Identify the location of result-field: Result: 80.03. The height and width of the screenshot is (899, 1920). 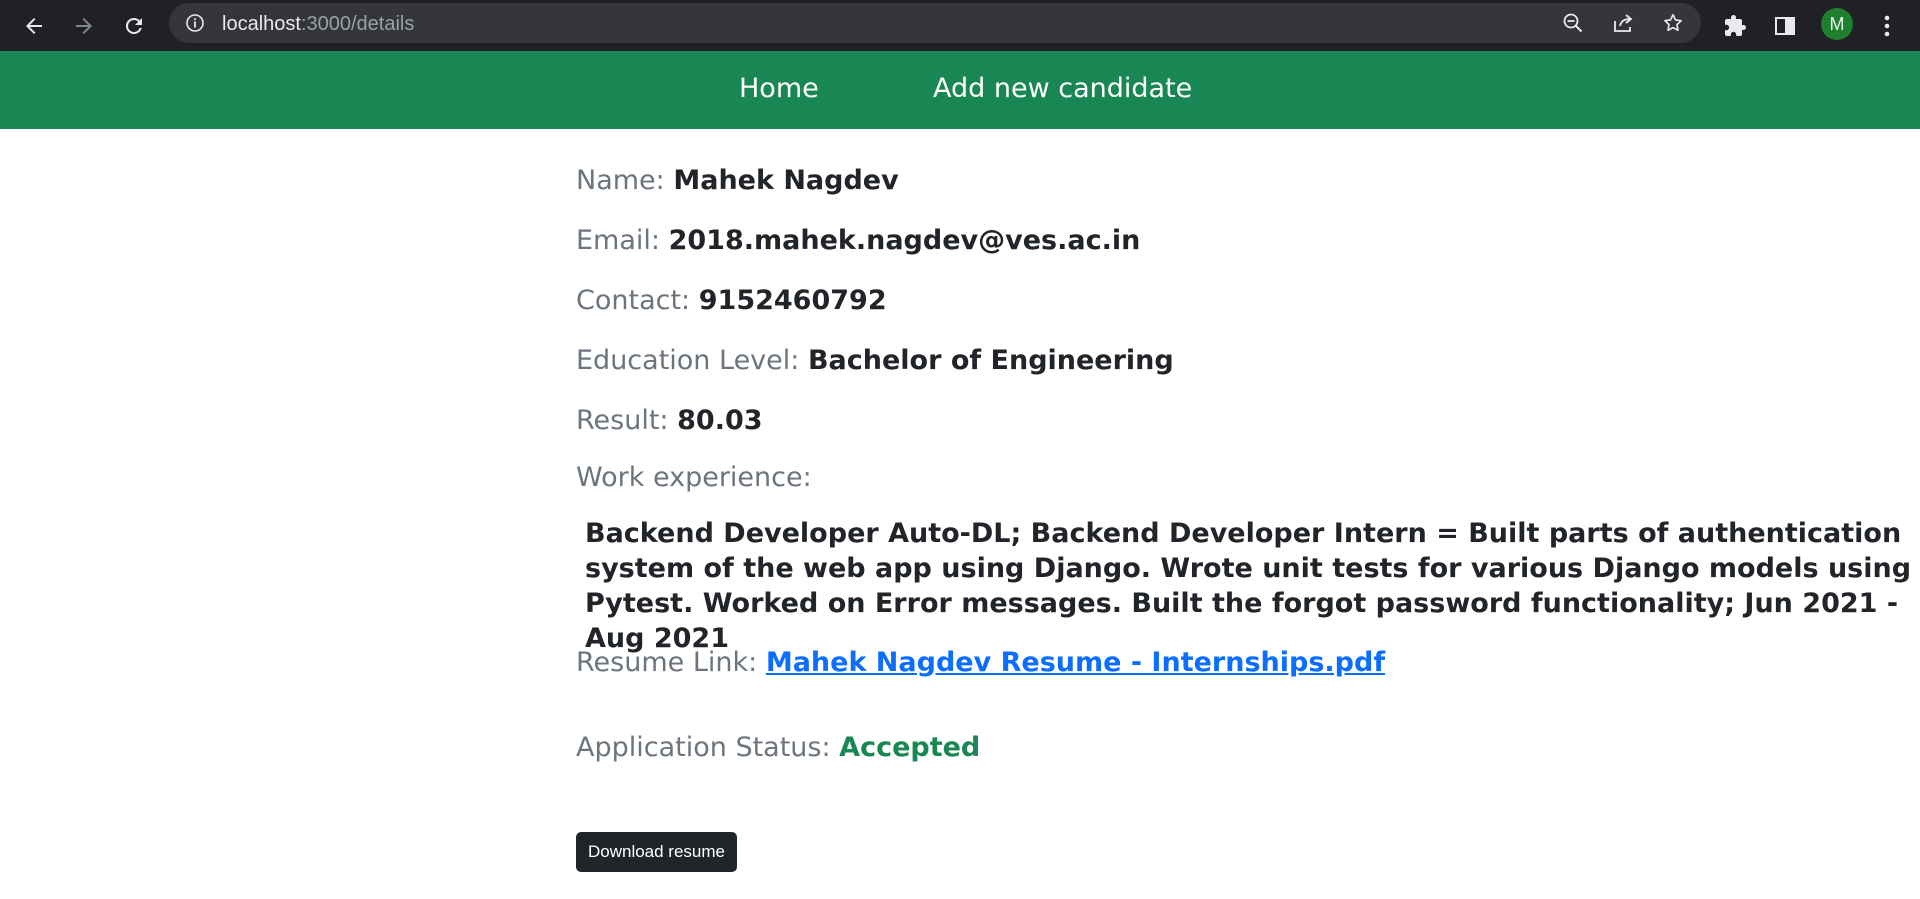
(669, 421).